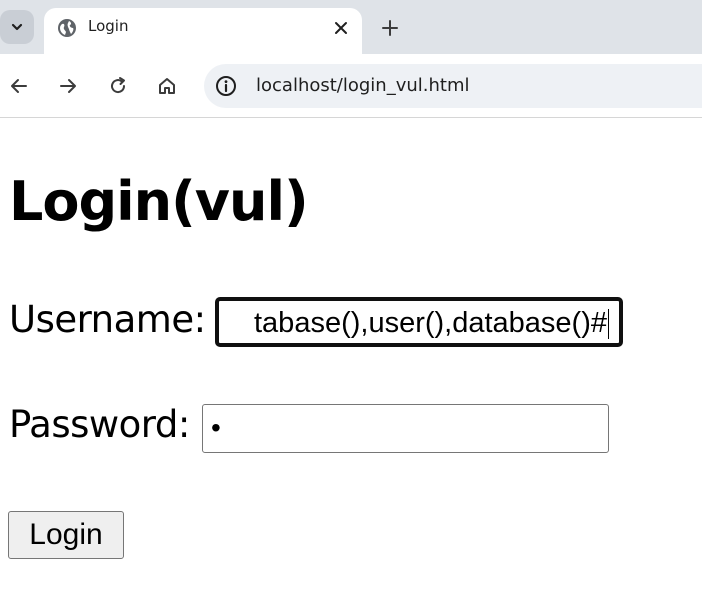 This screenshot has width=702, height=595. What do you see at coordinates (159, 201) in the screenshot?
I see `page-title: Login(vul)` at bounding box center [159, 201].